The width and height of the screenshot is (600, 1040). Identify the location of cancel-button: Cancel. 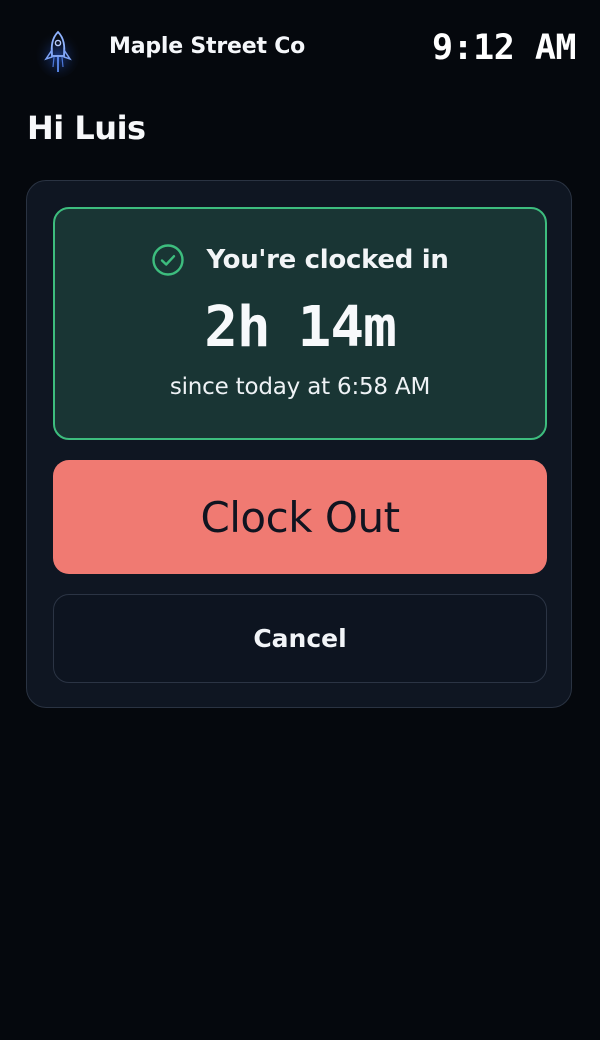
(300, 638).